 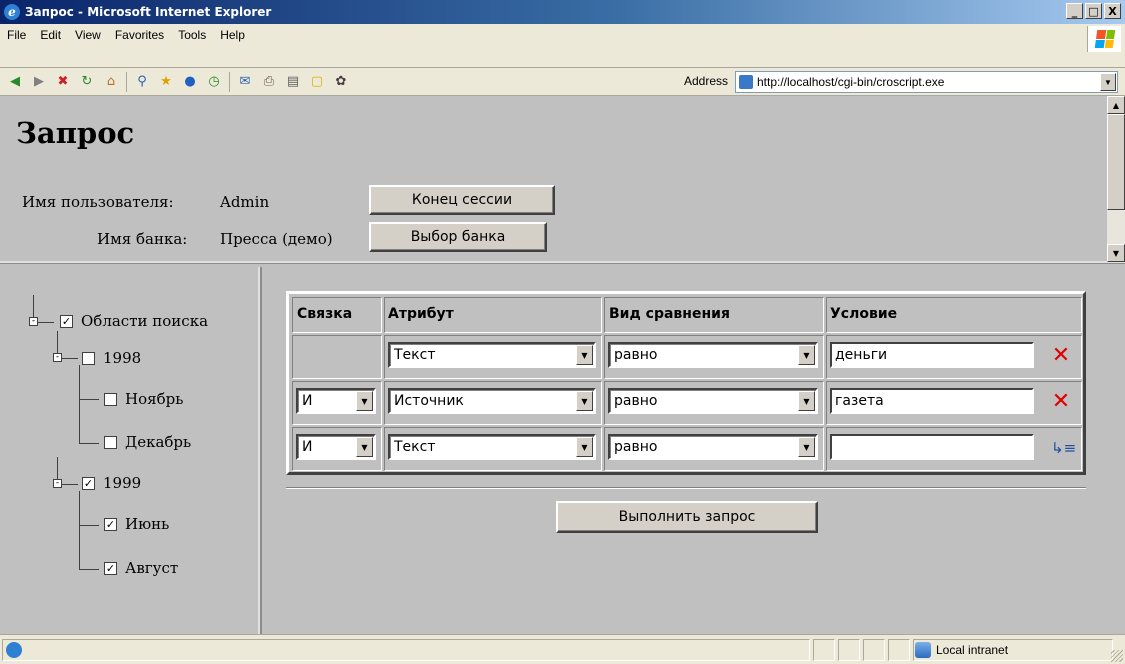 What do you see at coordinates (1074, 11) in the screenshot?
I see `minimize-button: _` at bounding box center [1074, 11].